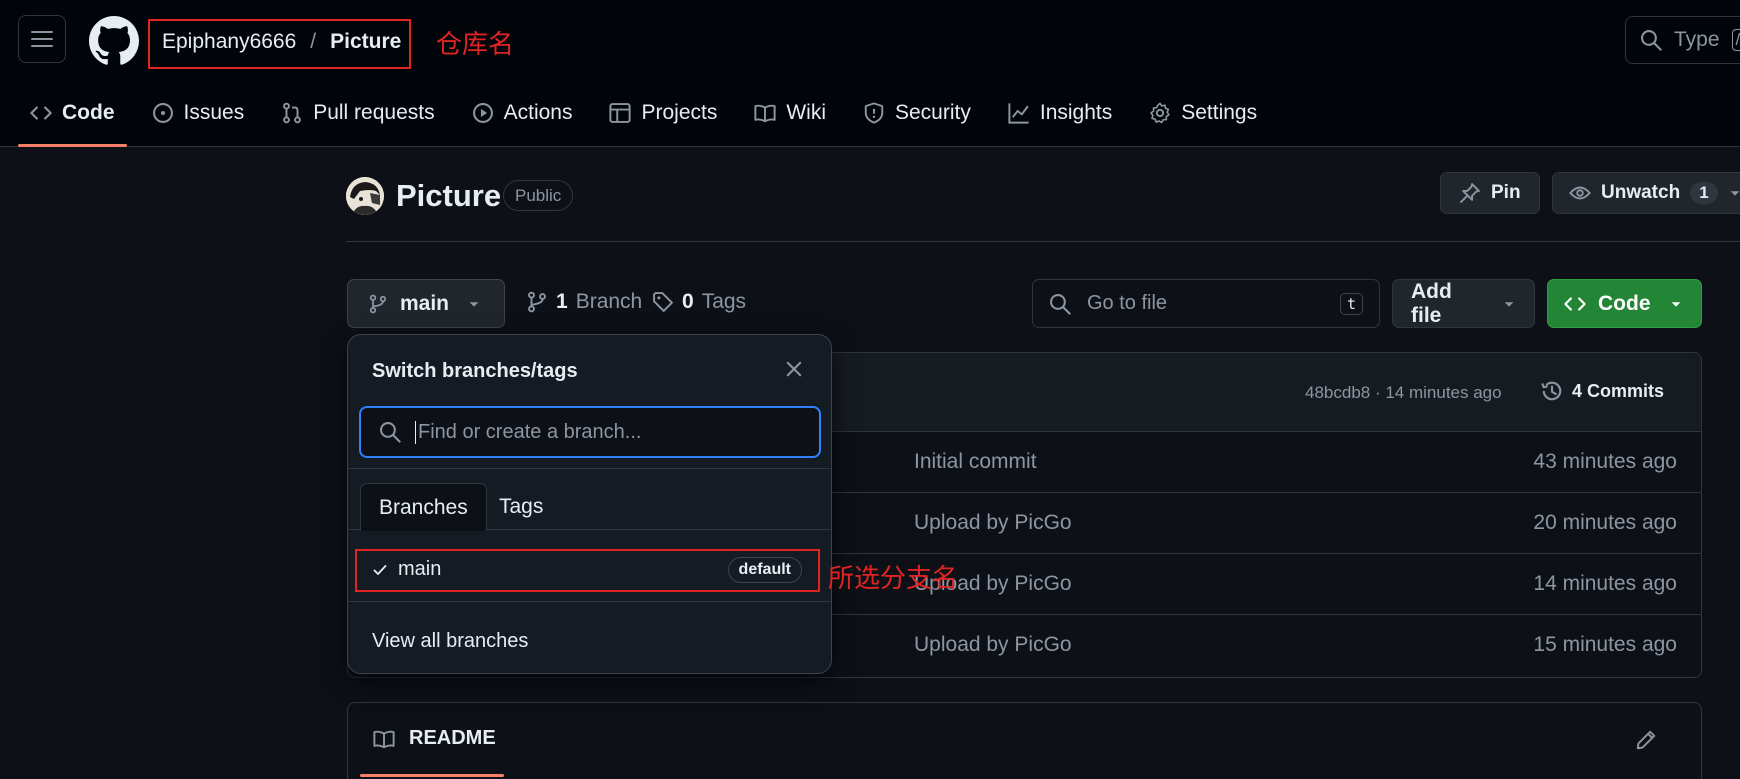 This screenshot has width=1740, height=779. I want to click on pin-icon, so click(1470, 193).